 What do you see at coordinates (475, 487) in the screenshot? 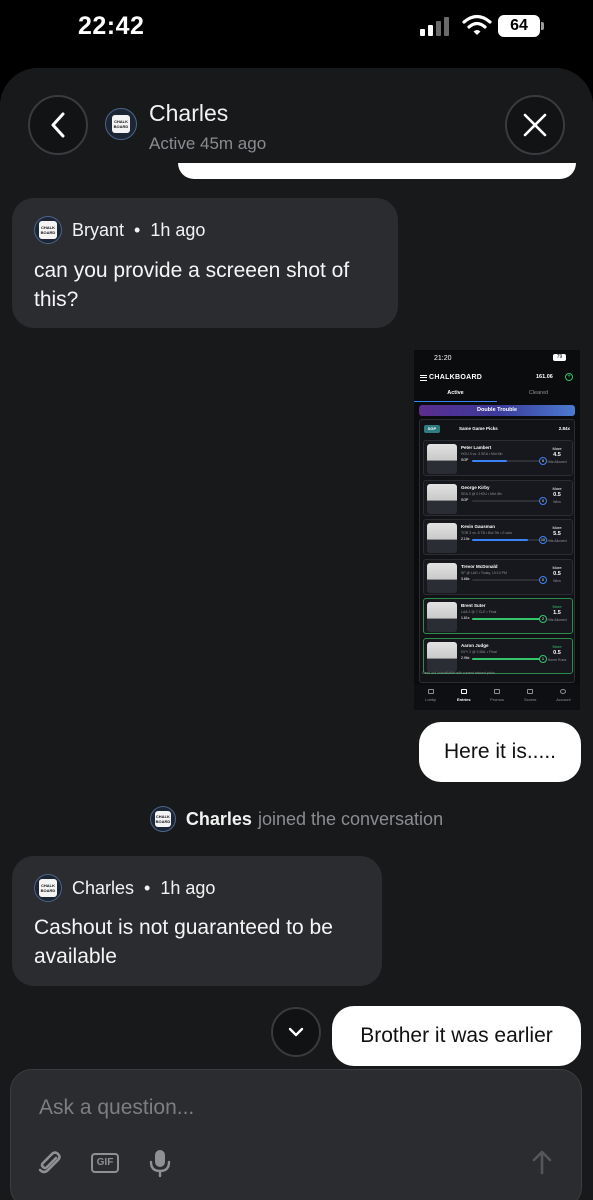
I see `player-name: George Kirby` at bounding box center [475, 487].